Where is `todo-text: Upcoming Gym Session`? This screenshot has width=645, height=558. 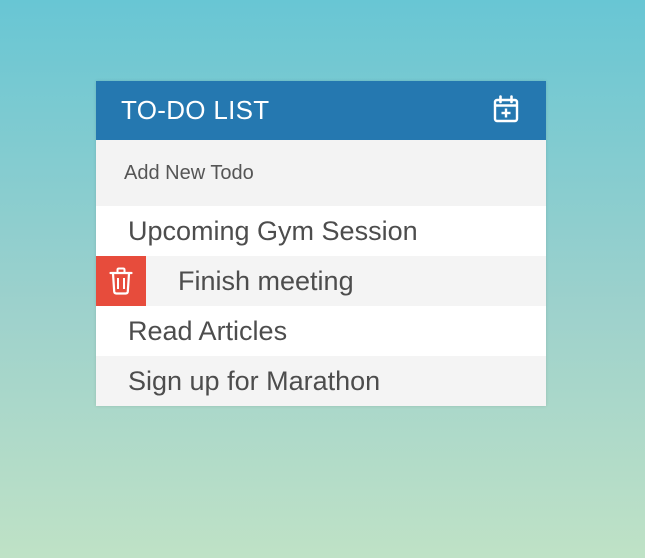
todo-text: Upcoming Gym Session is located at coordinates (273, 230).